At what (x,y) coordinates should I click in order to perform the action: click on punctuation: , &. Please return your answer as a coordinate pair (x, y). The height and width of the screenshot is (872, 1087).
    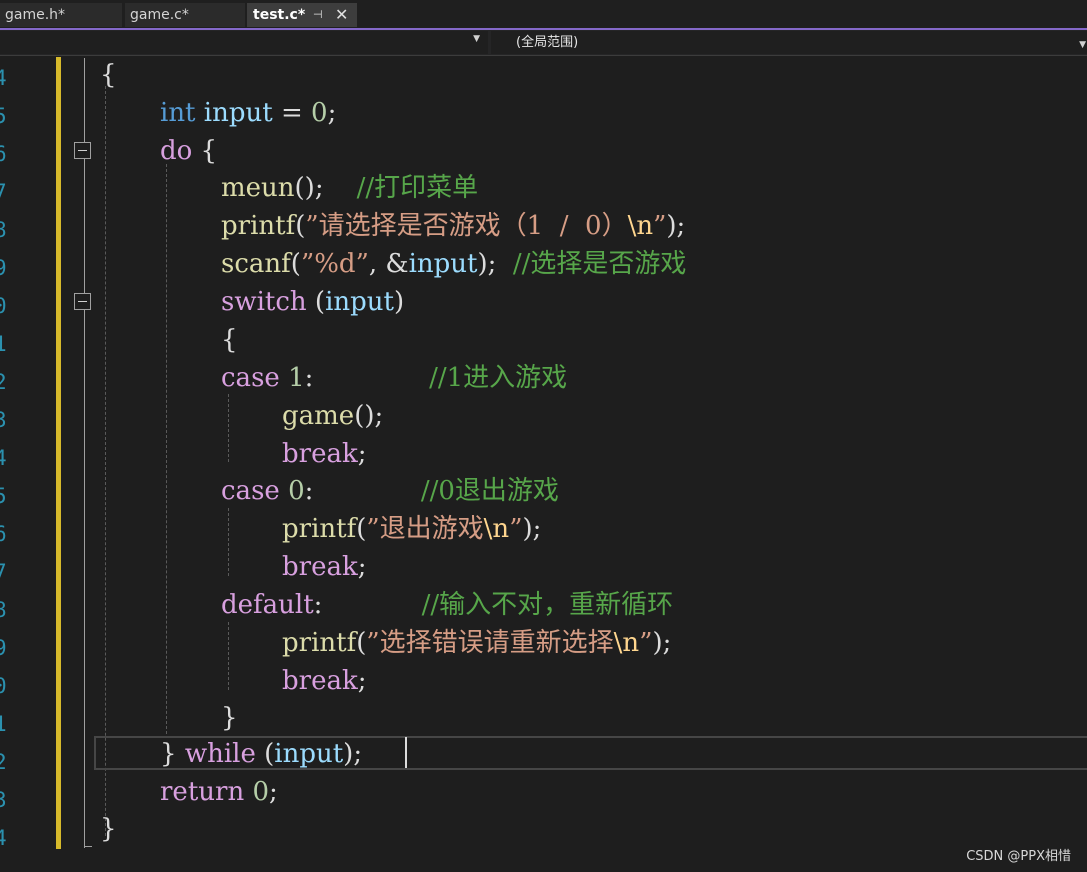
    Looking at the image, I should click on (388, 264).